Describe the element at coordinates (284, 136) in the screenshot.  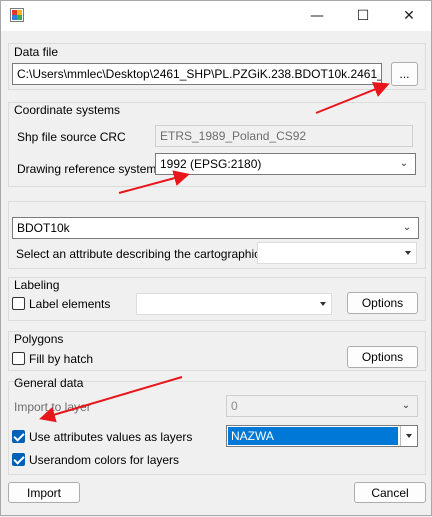
I see `source-crs-field: ETRS_1989_Poland_CS92` at that location.